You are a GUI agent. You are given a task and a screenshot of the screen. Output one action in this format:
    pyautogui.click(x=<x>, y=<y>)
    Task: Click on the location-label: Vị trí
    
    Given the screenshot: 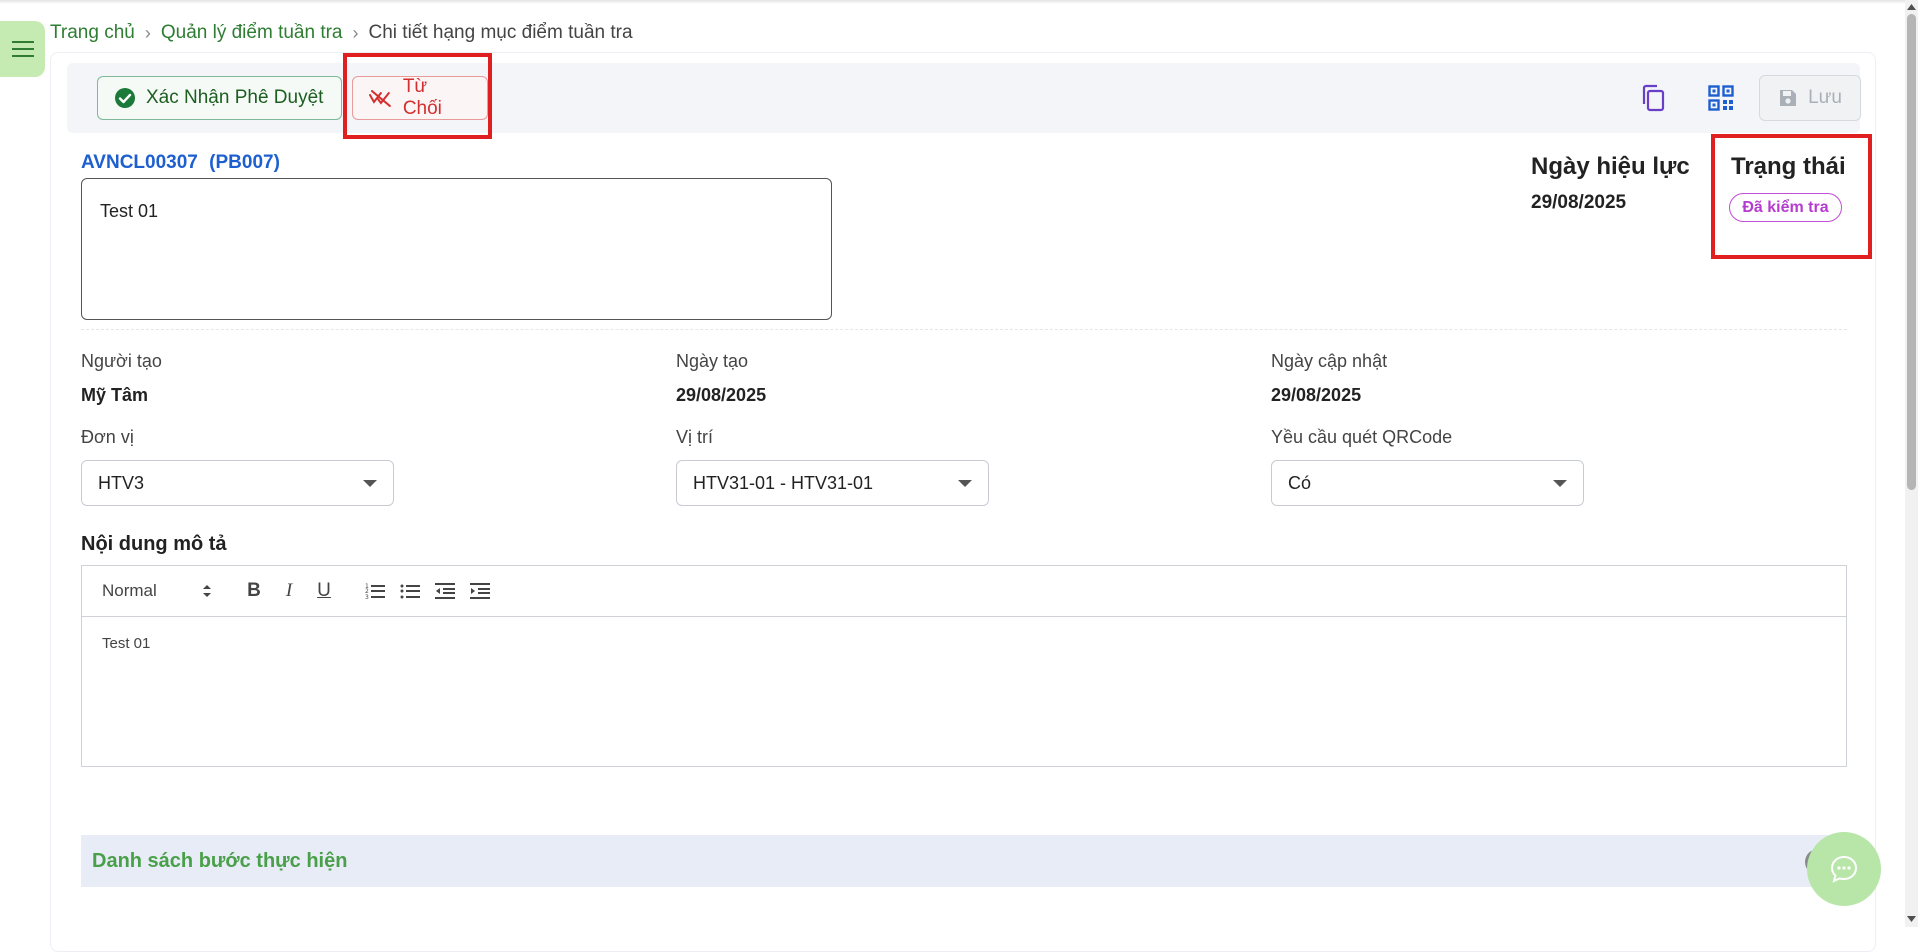 What is the action you would take?
    pyautogui.click(x=695, y=437)
    